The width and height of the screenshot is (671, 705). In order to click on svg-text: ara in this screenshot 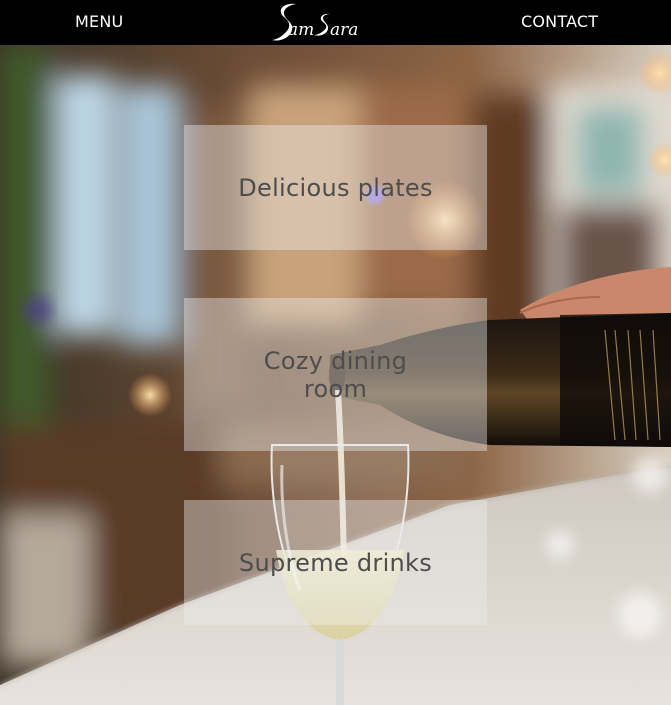, I will do `click(344, 30)`.